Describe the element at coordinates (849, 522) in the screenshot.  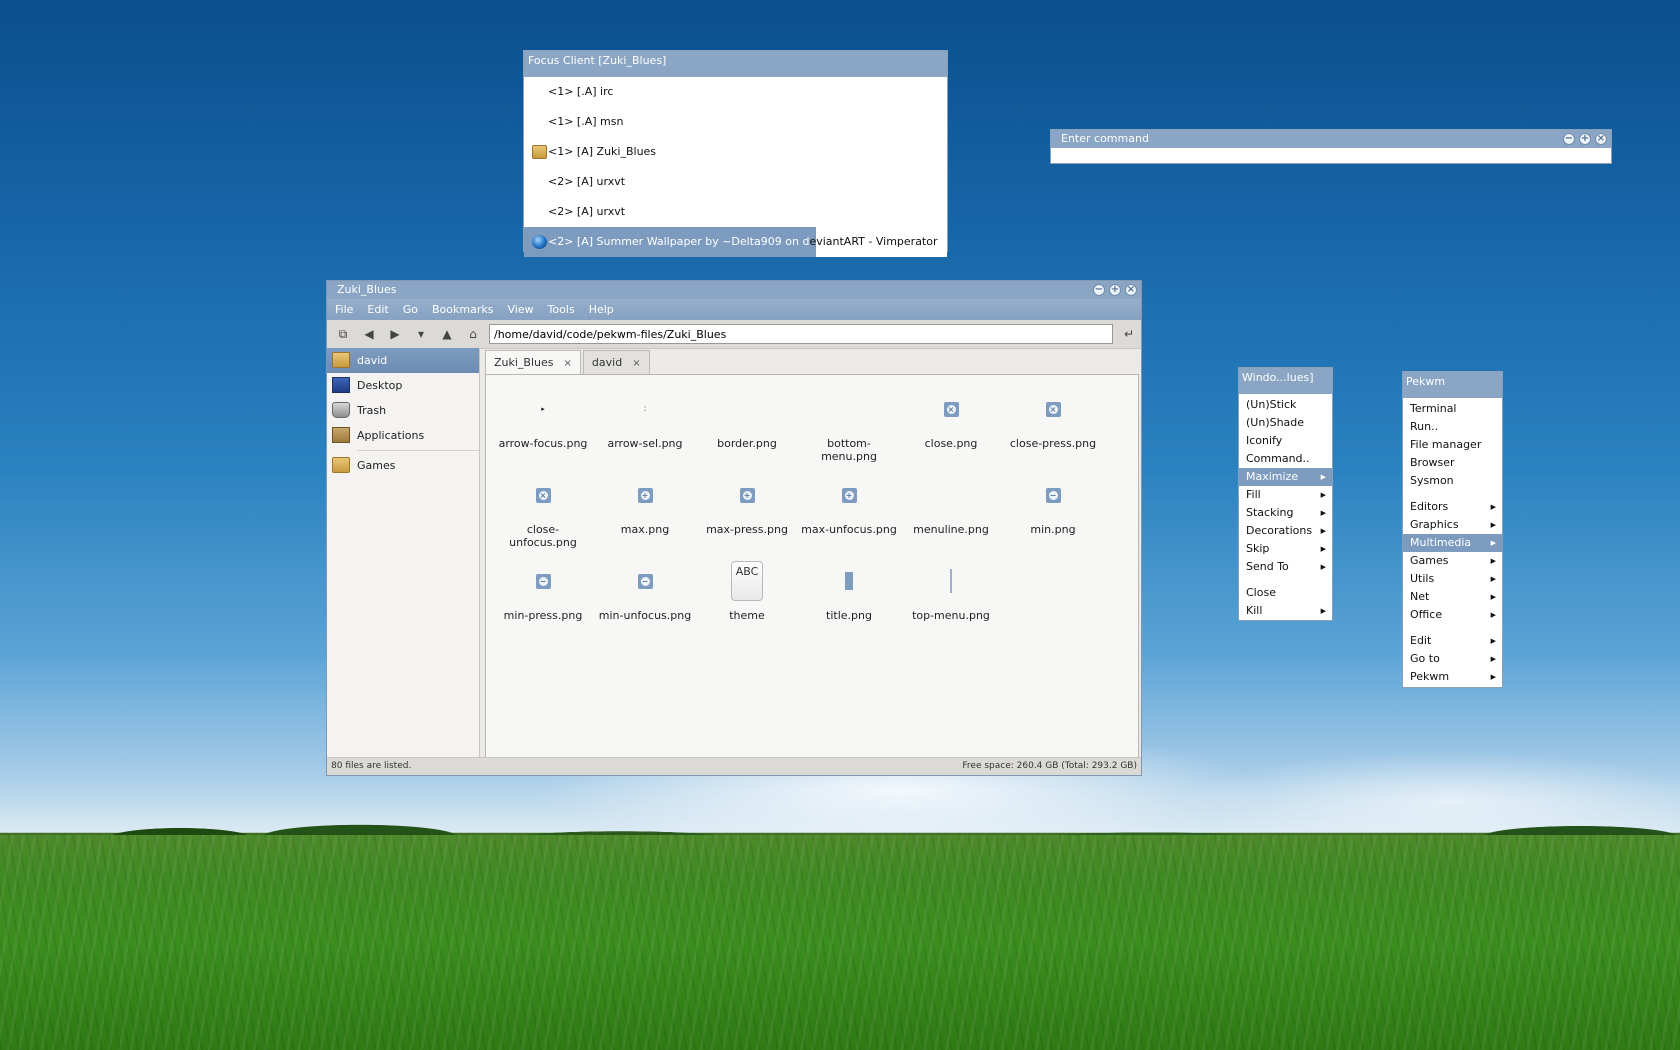
I see `file-item: + max-unfocus.png` at that location.